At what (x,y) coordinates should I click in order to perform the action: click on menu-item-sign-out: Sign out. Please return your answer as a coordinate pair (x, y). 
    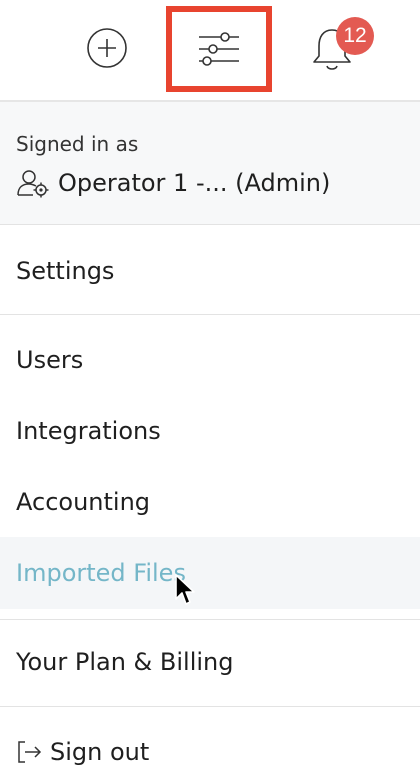
    Looking at the image, I should click on (210, 752).